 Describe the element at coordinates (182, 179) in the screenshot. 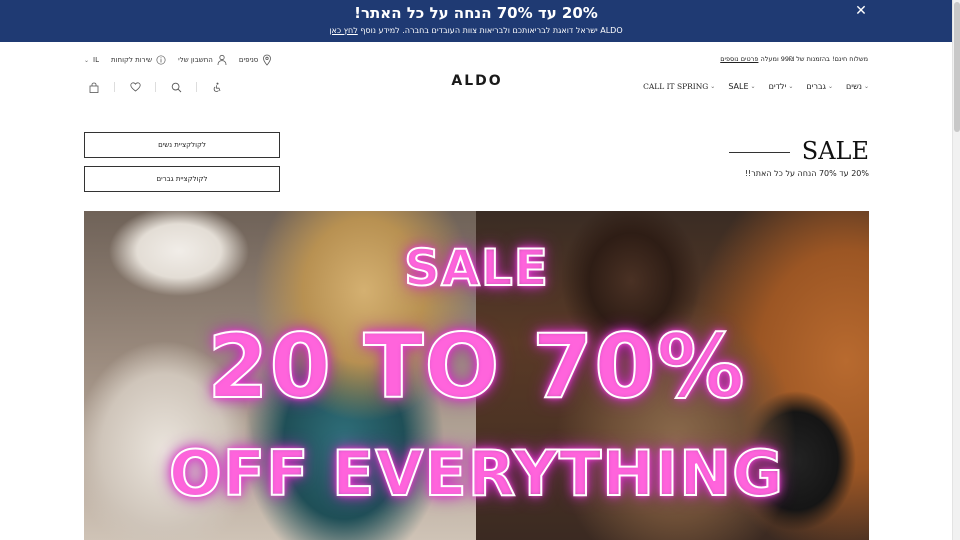

I see `men-collection-button: לקולקציית גברים` at that location.